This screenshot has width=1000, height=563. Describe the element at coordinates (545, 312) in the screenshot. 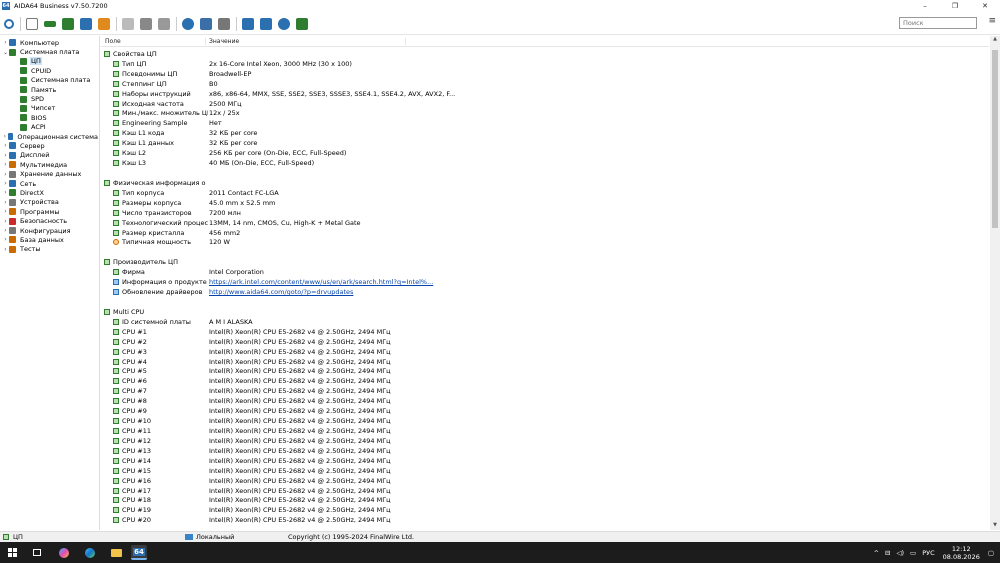

I see `section-header: Multi CPU` at that location.